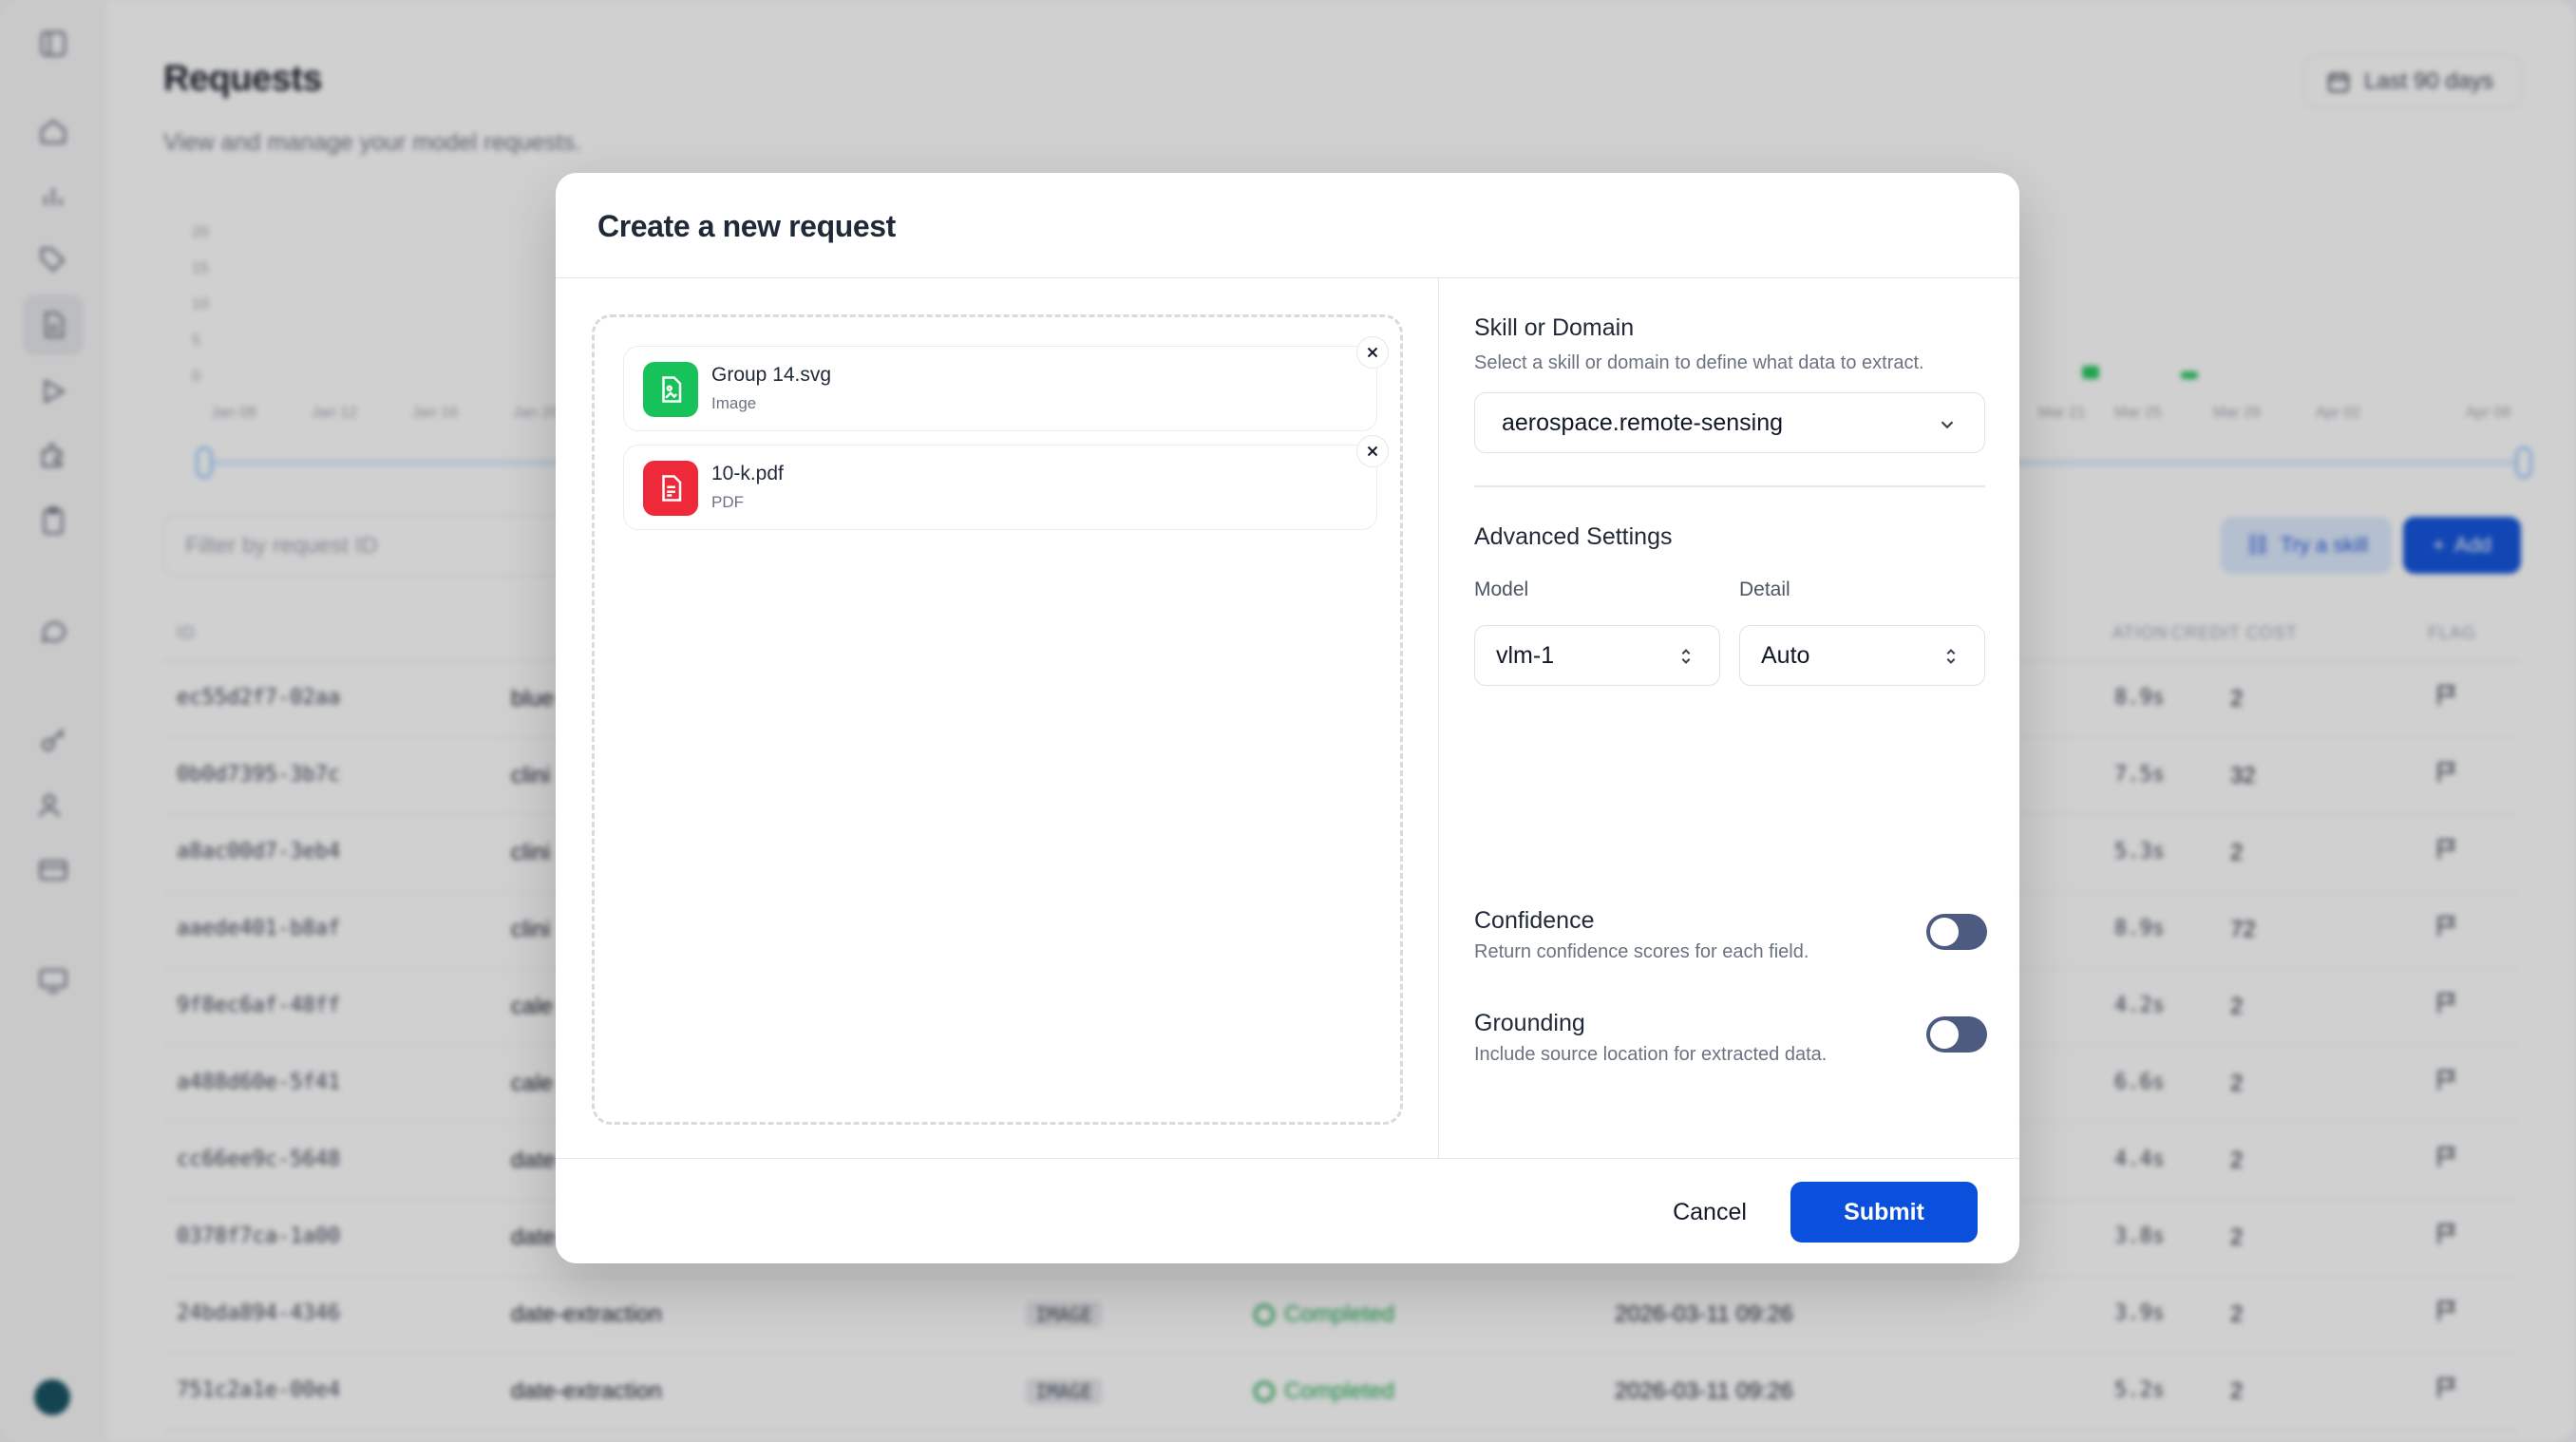 The height and width of the screenshot is (1442, 2576). What do you see at coordinates (1000, 487) in the screenshot?
I see `file-card: 10-k.pdf PDF` at bounding box center [1000, 487].